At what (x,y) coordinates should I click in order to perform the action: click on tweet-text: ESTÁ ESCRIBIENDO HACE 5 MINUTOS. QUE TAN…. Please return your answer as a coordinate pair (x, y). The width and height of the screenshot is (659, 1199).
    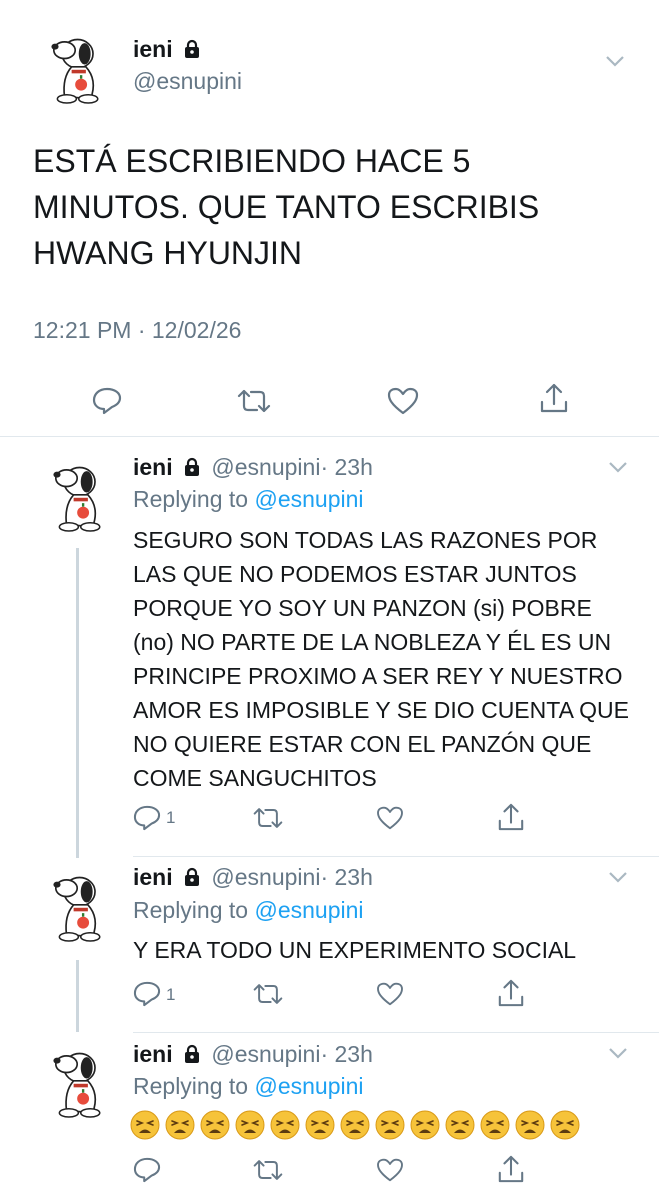
    Looking at the image, I should click on (286, 207).